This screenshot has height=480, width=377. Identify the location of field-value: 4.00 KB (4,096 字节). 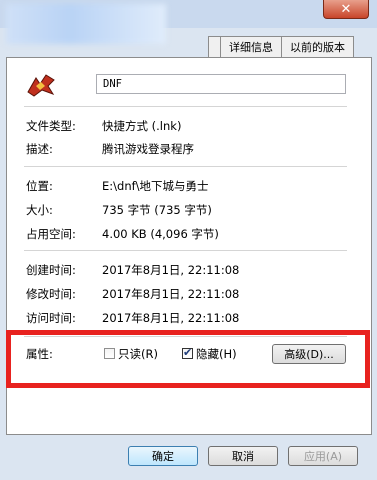
(160, 234).